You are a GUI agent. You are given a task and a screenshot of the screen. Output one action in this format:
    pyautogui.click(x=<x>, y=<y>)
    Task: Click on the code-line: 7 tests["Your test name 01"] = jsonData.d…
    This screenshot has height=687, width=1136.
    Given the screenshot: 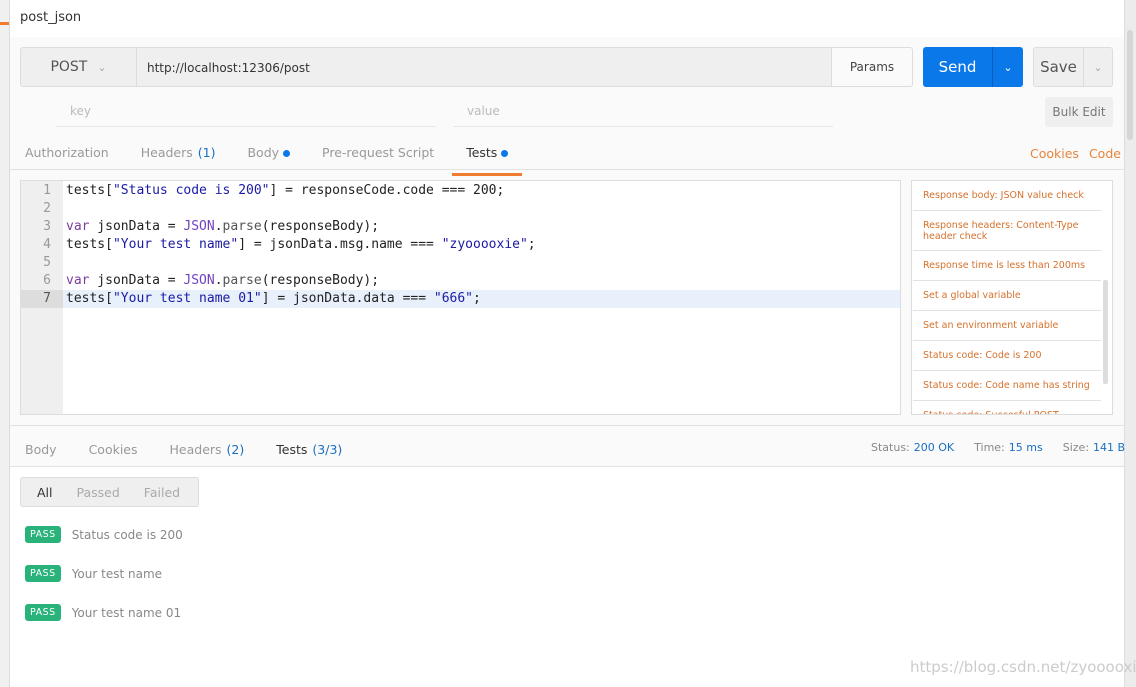 What is the action you would take?
    pyautogui.click(x=460, y=299)
    